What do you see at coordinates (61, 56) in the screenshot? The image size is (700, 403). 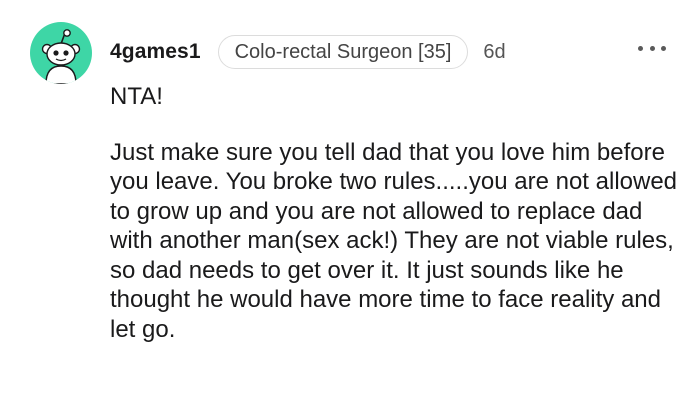 I see `reddit-snoo-icon` at bounding box center [61, 56].